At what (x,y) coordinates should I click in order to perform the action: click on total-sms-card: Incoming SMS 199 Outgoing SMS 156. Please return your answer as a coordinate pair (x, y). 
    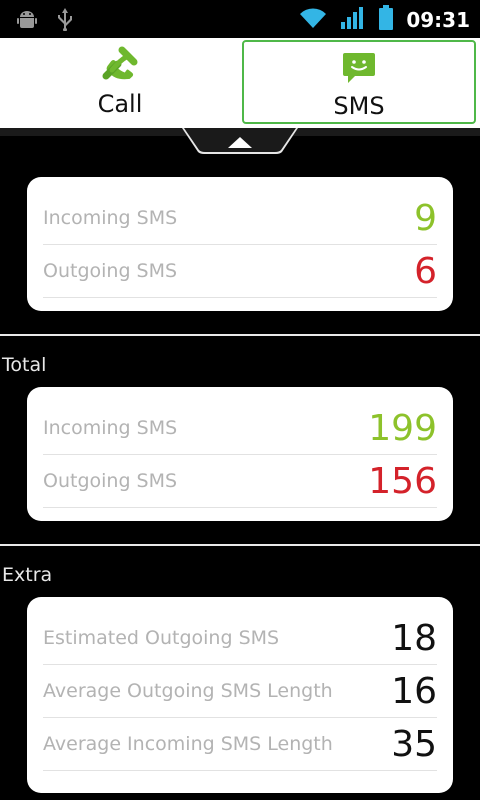
    Looking at the image, I should click on (240, 454).